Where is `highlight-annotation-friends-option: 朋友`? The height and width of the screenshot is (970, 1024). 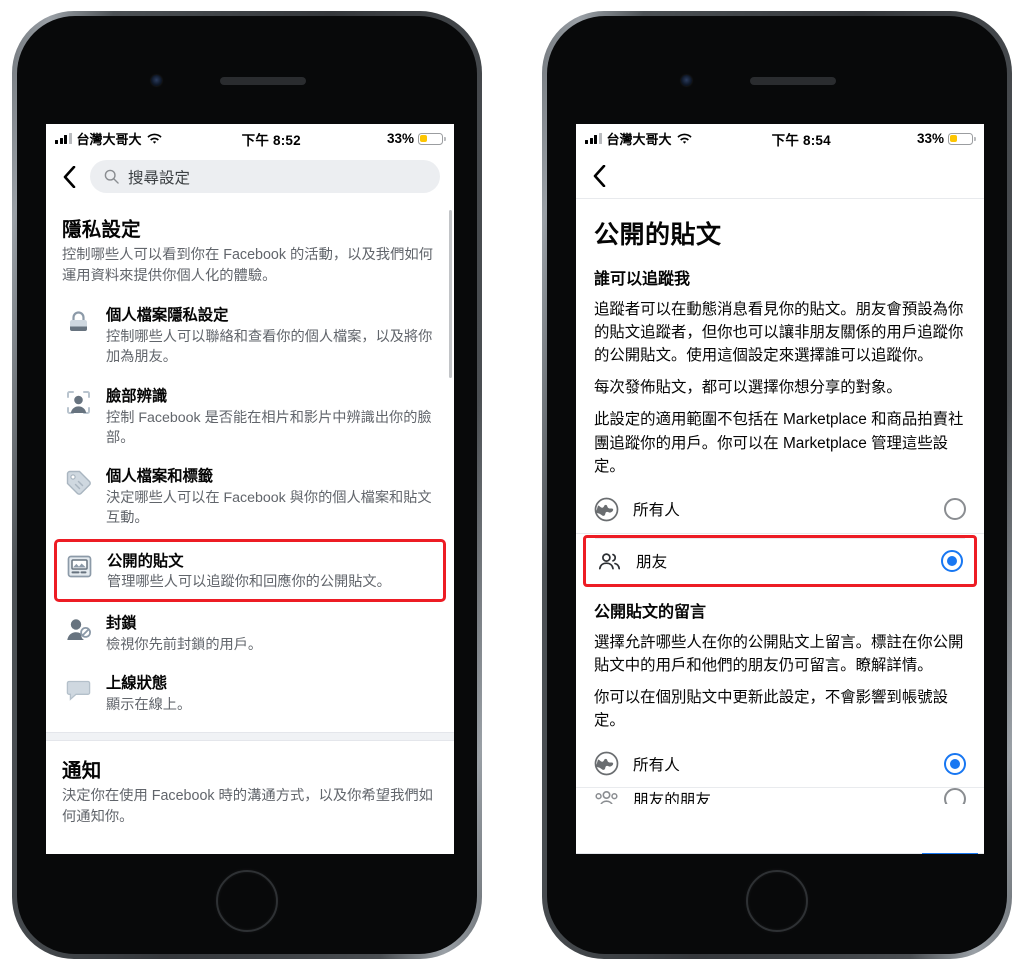 highlight-annotation-friends-option: 朋友 is located at coordinates (780, 561).